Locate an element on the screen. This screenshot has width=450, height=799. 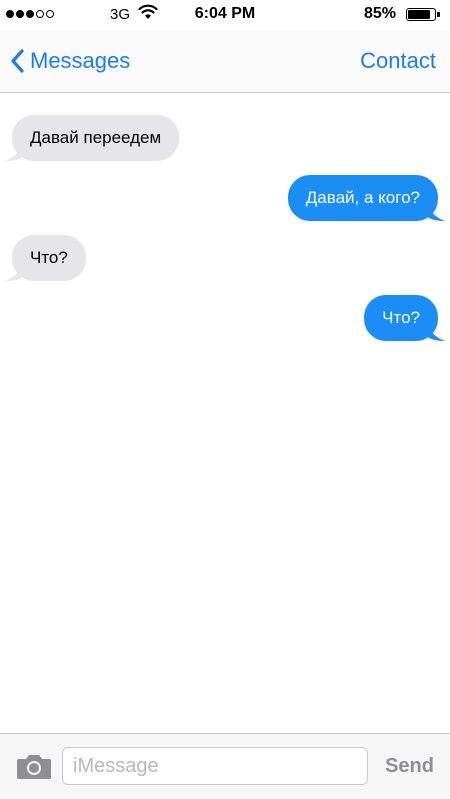
outgoing-message-bubble: Давай, а кого? is located at coordinates (366, 198).